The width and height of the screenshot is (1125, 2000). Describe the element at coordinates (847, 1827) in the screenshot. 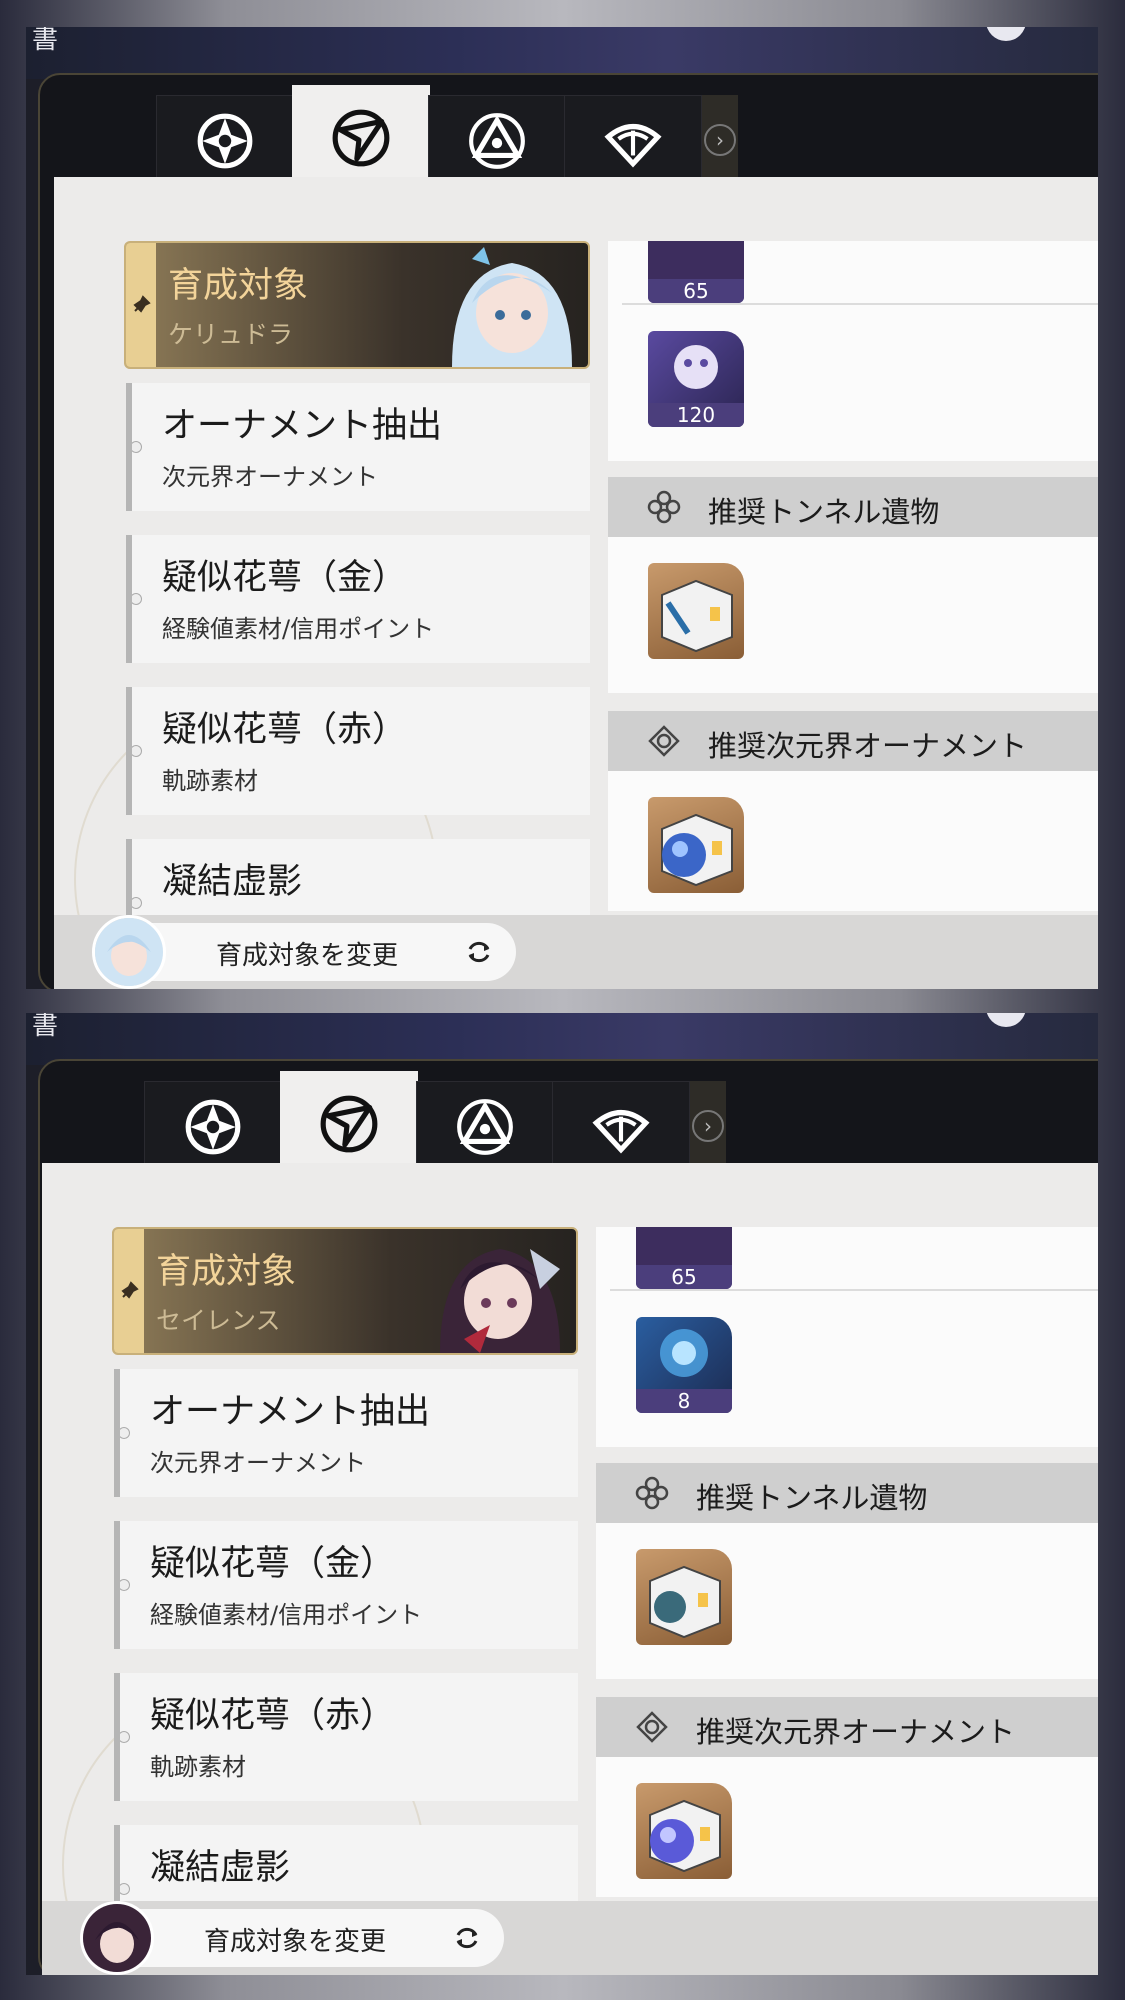

I see `ornament-box` at that location.